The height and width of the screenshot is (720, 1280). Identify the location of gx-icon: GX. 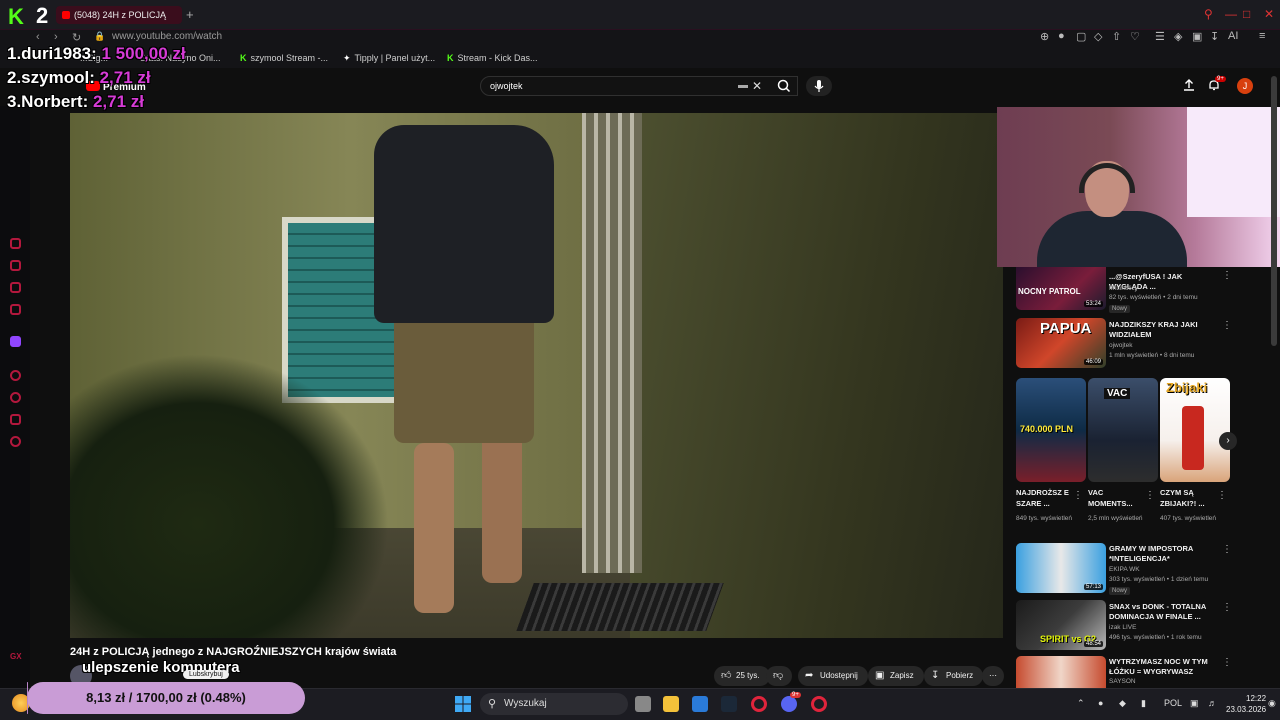
(16, 657).